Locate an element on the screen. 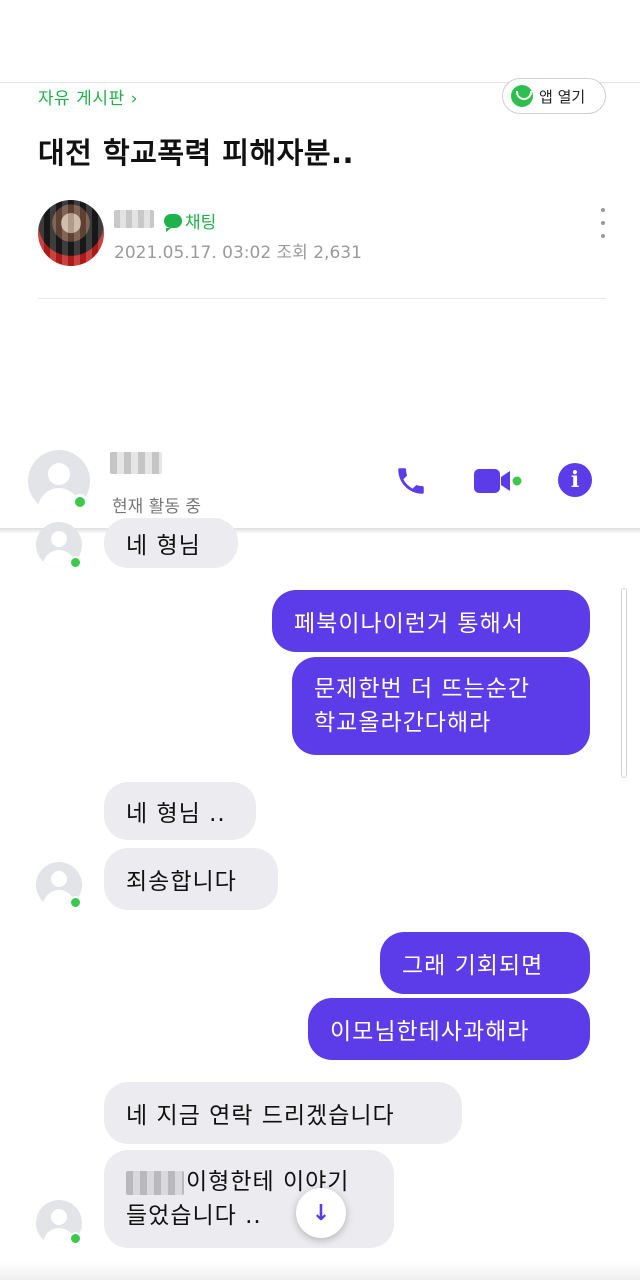 Image resolution: width=640 pixels, height=1280 pixels. chevron-right-icon: › is located at coordinates (134, 99).